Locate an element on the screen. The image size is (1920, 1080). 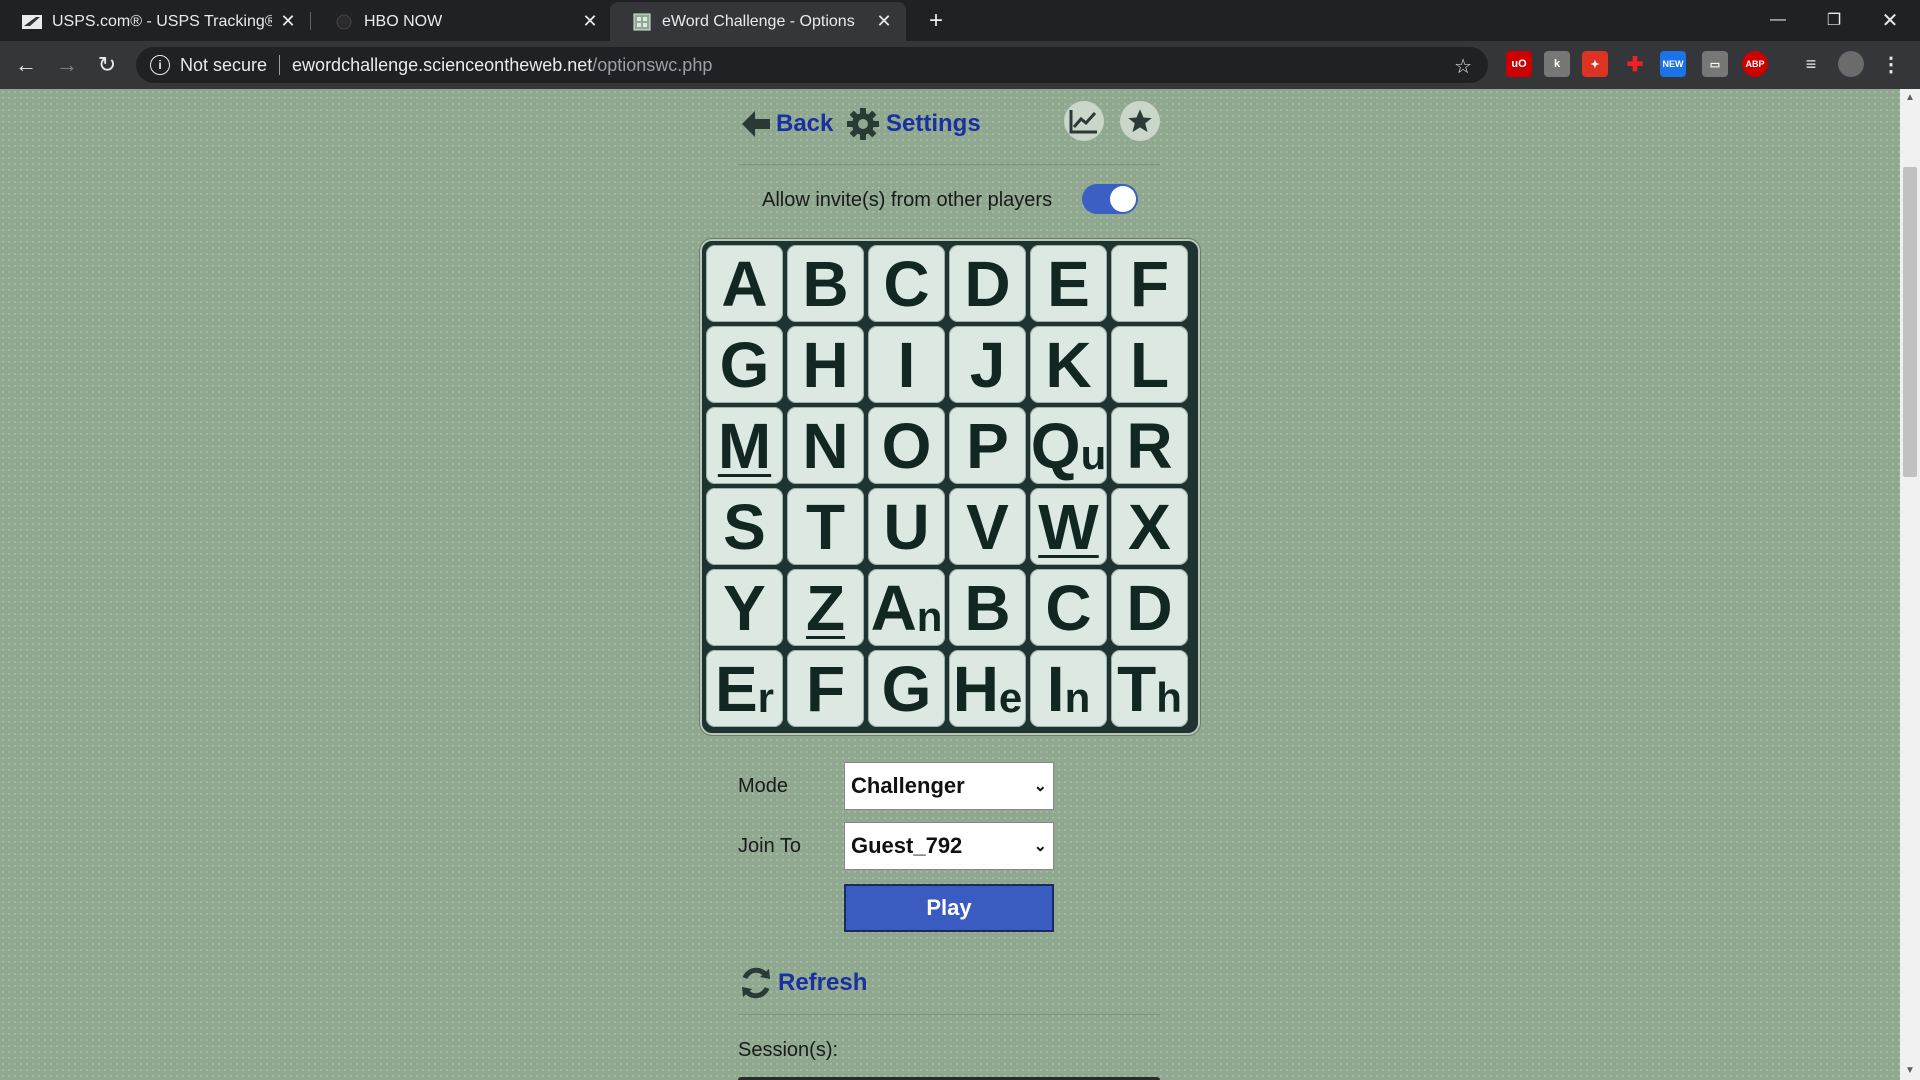
tab-hbo: HBO NOW ✕ is located at coordinates (462, 21).